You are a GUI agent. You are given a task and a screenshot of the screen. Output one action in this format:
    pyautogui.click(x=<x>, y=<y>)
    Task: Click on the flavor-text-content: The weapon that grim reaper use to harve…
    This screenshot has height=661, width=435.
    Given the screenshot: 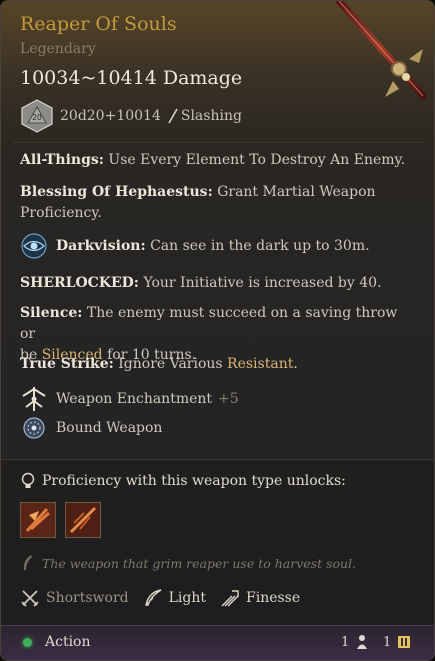 What is the action you would take?
    pyautogui.click(x=199, y=563)
    